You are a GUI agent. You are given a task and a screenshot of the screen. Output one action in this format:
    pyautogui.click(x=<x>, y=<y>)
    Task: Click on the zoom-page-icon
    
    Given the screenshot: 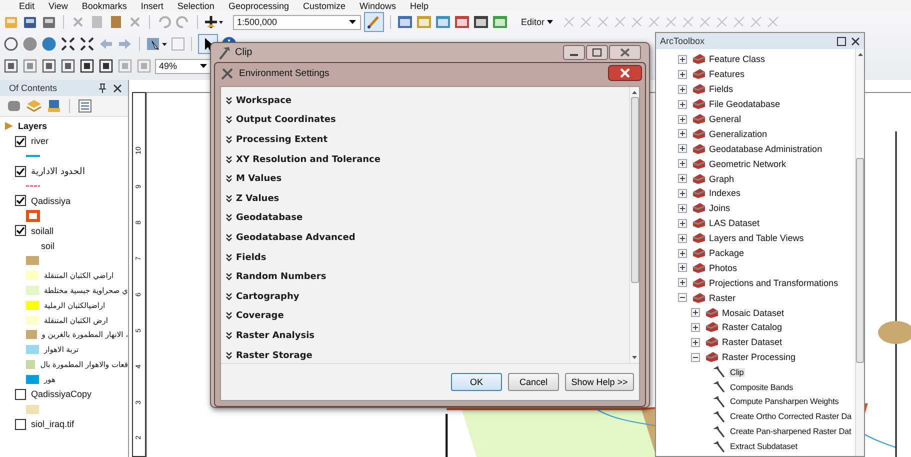 What is the action you would take?
    pyautogui.click(x=11, y=66)
    